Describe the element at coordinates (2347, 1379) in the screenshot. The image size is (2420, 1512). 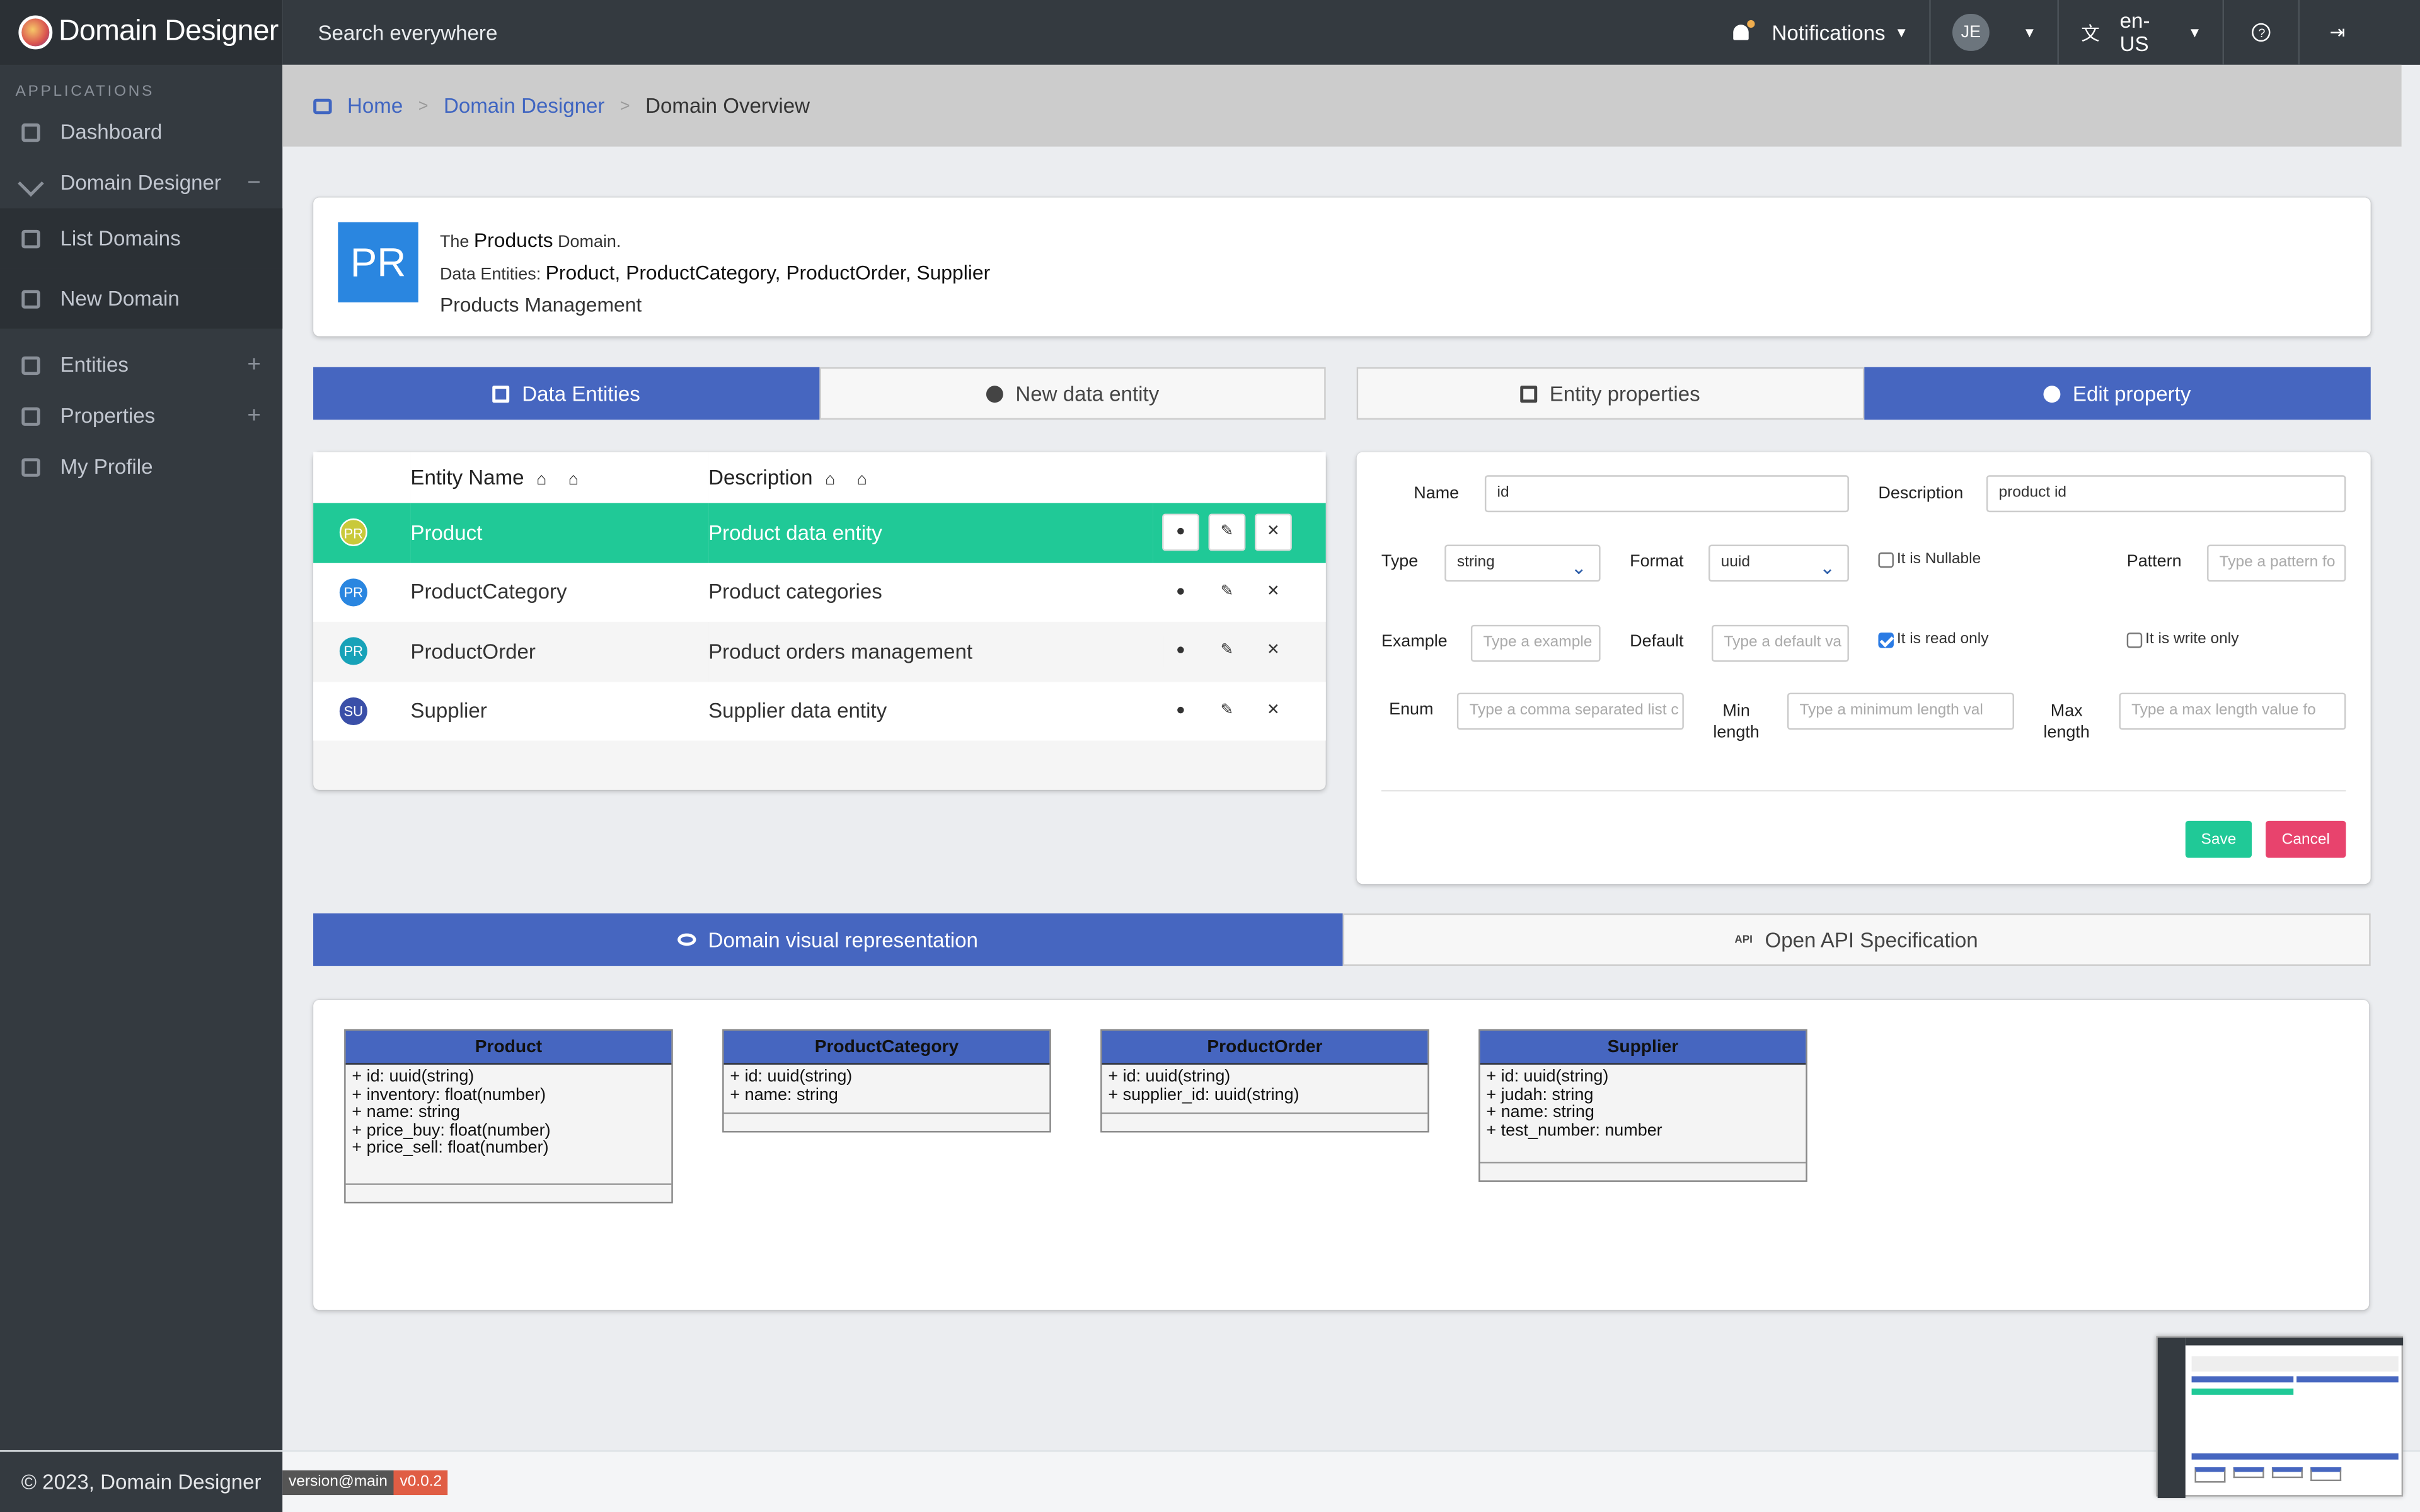
I see `thumb-tab` at that location.